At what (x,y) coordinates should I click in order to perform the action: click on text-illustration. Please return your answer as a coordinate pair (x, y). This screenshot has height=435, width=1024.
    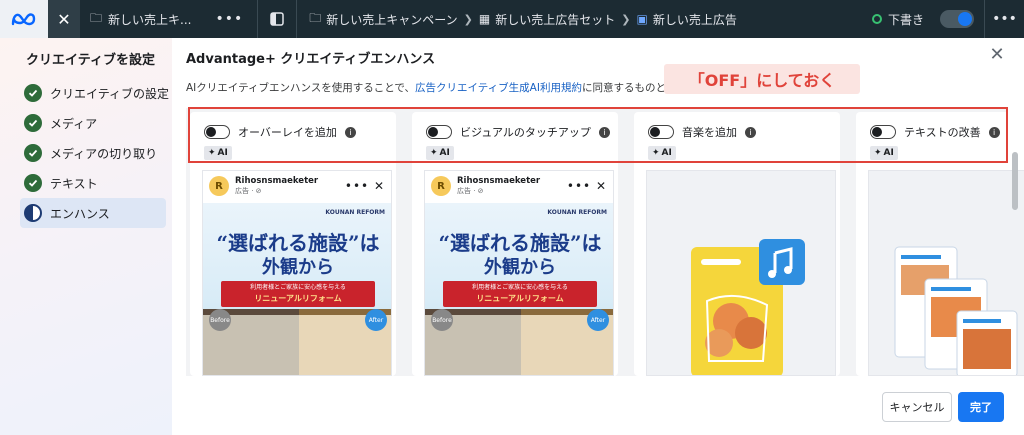
    Looking at the image, I should click on (946, 273).